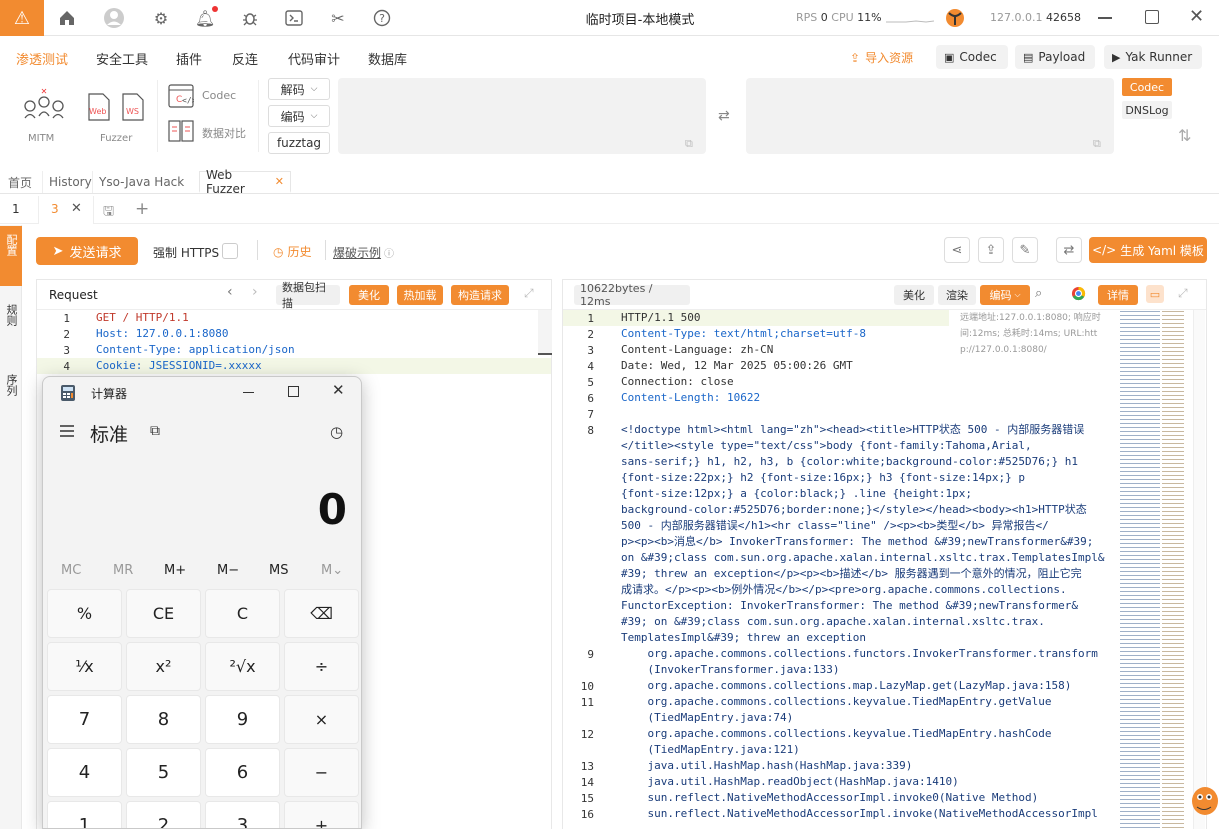 Image resolution: width=1219 pixels, height=829 pixels. What do you see at coordinates (308, 295) in the screenshot?
I see `packet-scan-button: 数据包扫描` at bounding box center [308, 295].